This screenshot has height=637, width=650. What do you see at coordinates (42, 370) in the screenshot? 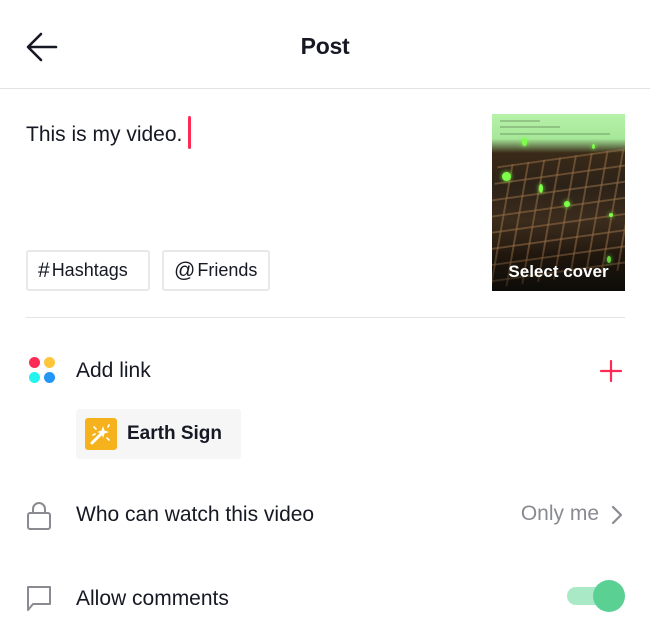
I see `apps-dots-icon` at bounding box center [42, 370].